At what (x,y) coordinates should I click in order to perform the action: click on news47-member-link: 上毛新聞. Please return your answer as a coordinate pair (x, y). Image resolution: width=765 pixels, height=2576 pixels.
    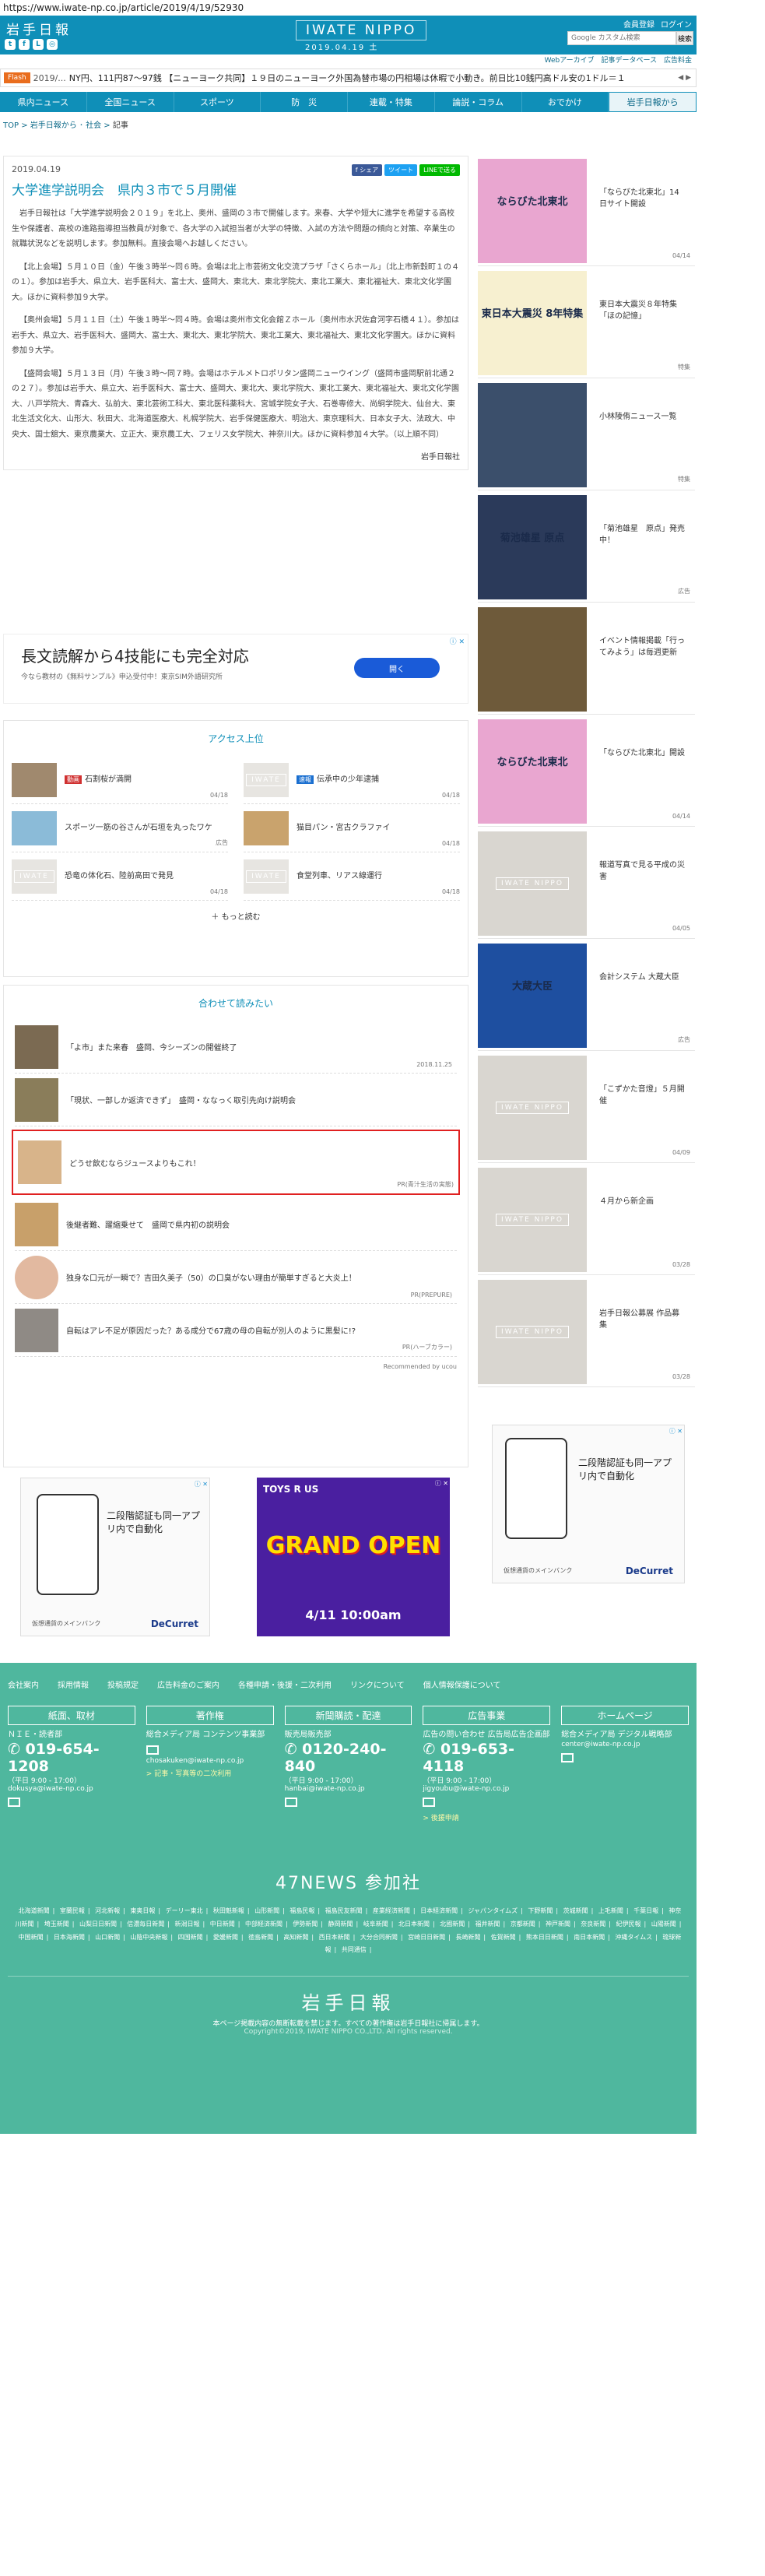
    Looking at the image, I should click on (610, 1911).